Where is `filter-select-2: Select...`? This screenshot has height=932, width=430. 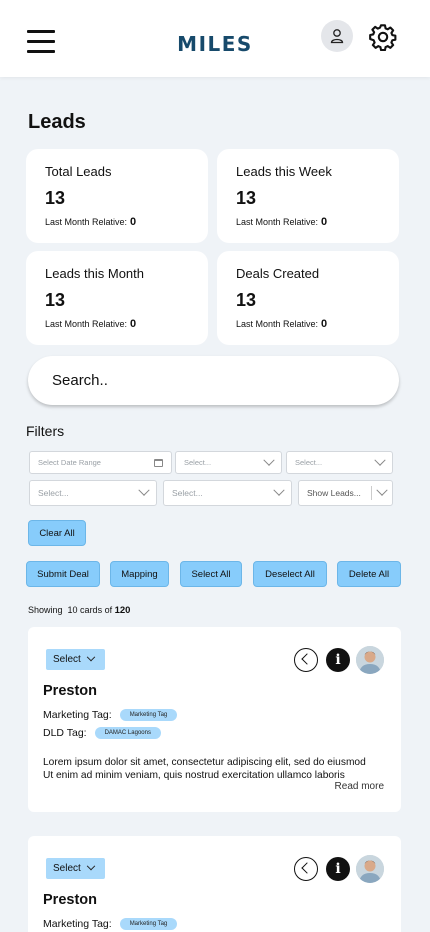 filter-select-2: Select... is located at coordinates (339, 462).